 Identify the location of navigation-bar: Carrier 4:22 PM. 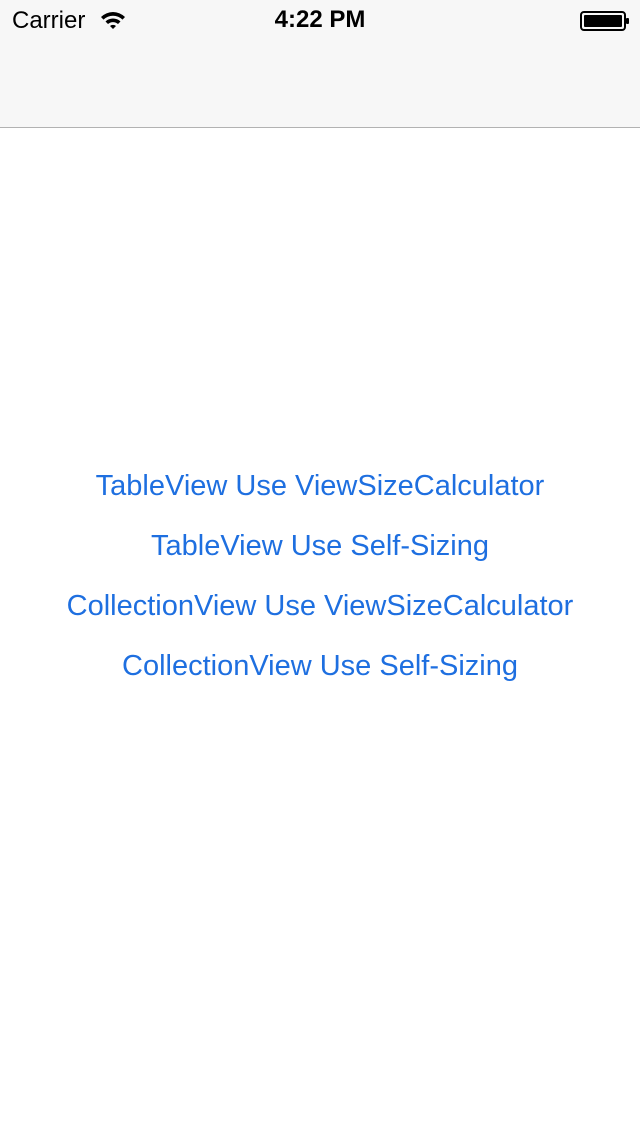
(320, 64).